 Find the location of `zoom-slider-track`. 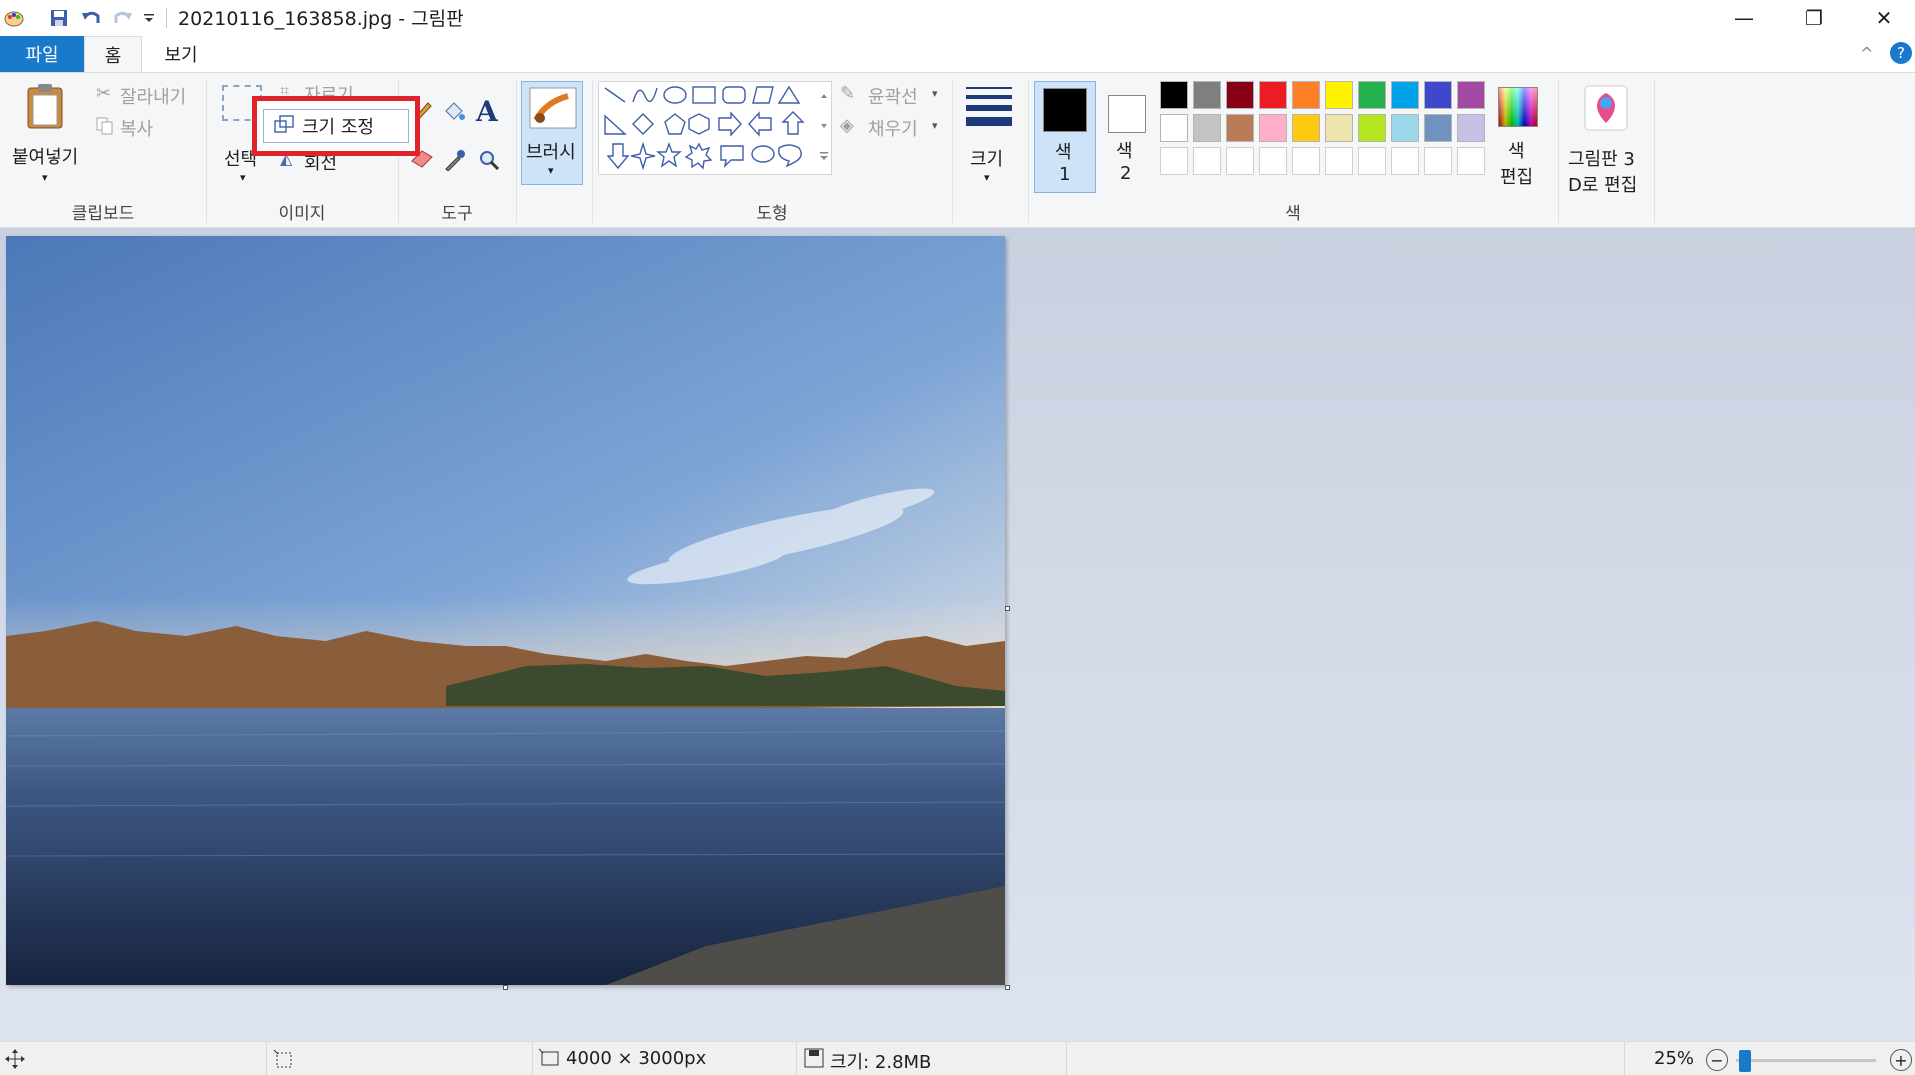

zoom-slider-track is located at coordinates (1806, 1061).